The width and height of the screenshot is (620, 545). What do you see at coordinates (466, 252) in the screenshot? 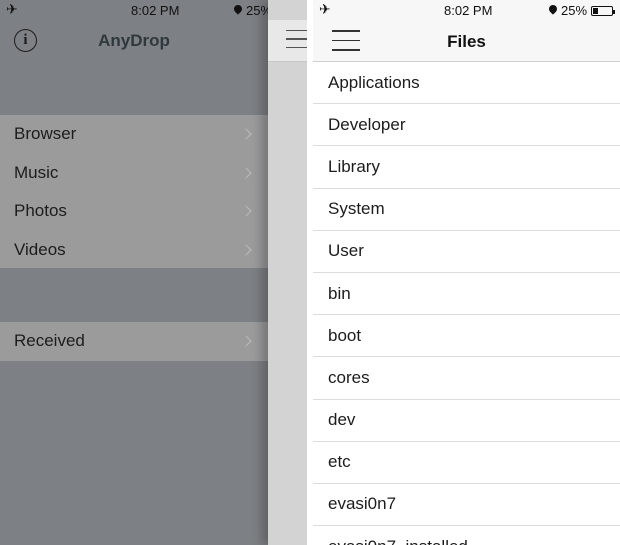
I see `file-row-user: User` at bounding box center [466, 252].